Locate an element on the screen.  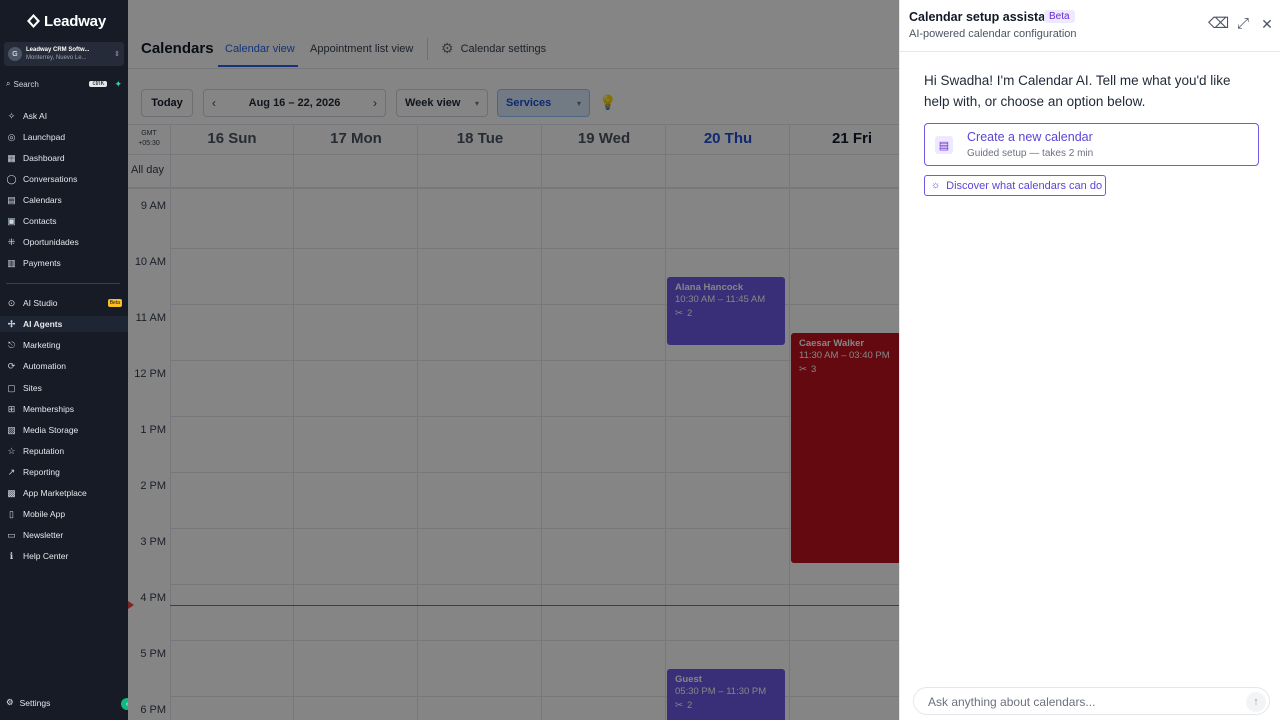
sidebar-item-reporting: ↗ Reporting is located at coordinates (66, 472).